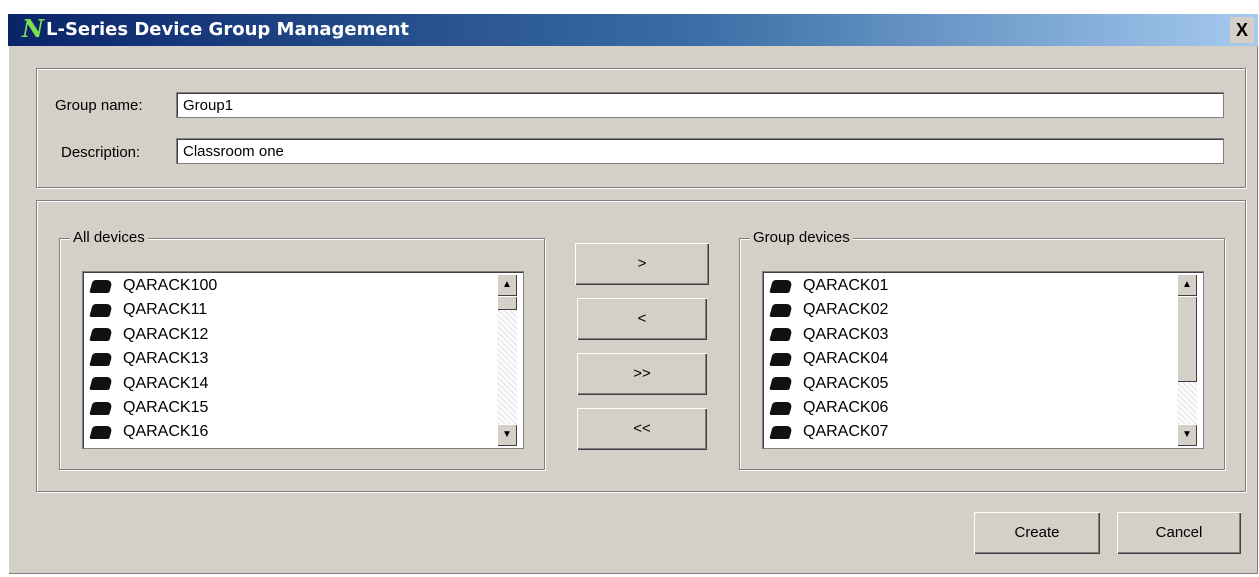 This screenshot has width=1259, height=577. I want to click on close-button: X, so click(1242, 30).